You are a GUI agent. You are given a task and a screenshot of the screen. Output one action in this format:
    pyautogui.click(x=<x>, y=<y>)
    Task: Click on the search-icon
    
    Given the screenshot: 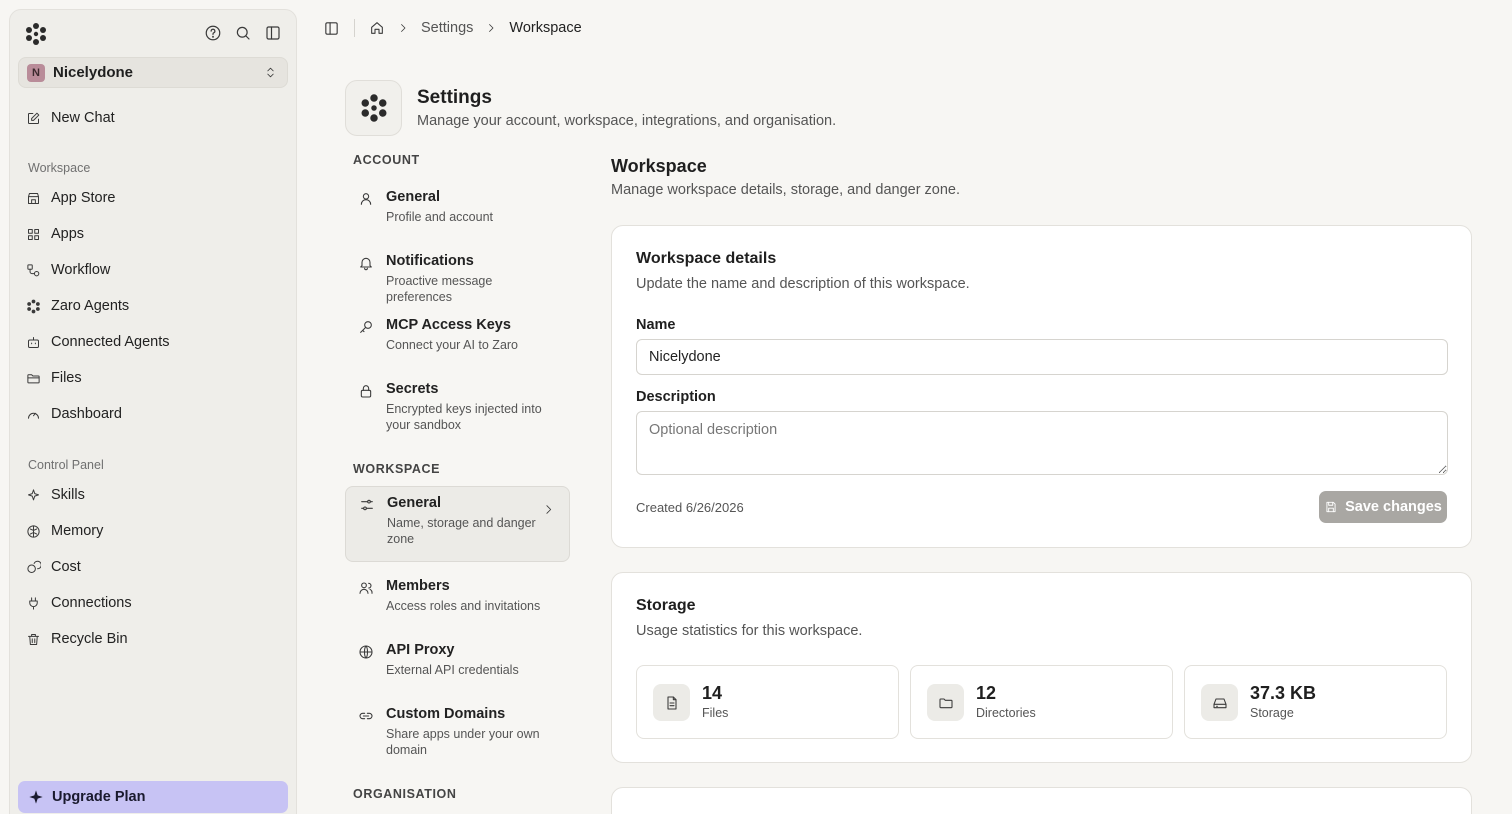 What is the action you would take?
    pyautogui.click(x=243, y=33)
    